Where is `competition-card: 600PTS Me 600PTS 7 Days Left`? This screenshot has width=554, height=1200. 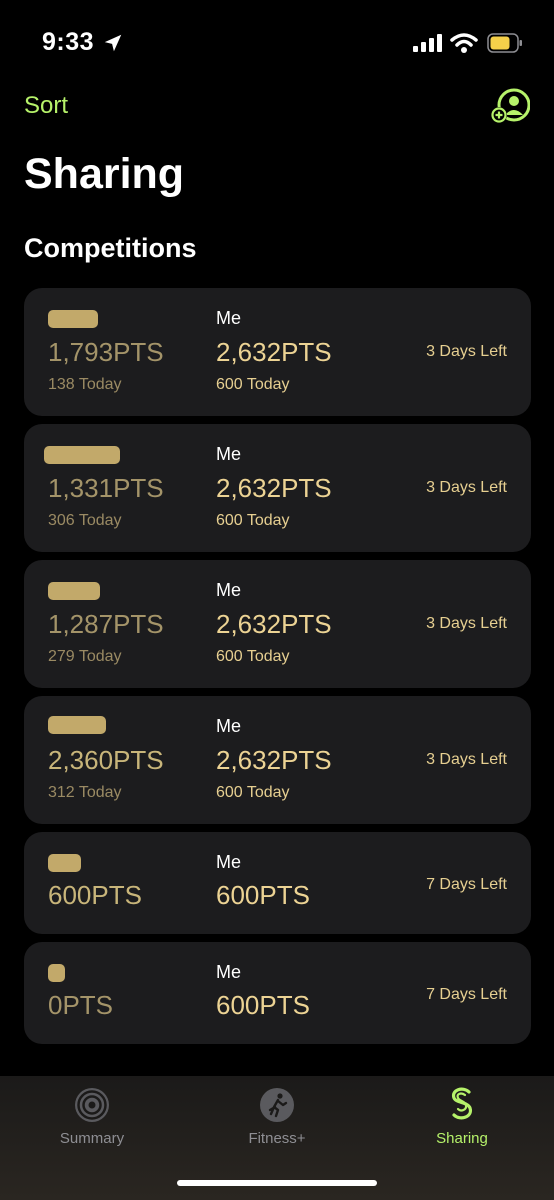 competition-card: 600PTS Me 600PTS 7 Days Left is located at coordinates (277, 883).